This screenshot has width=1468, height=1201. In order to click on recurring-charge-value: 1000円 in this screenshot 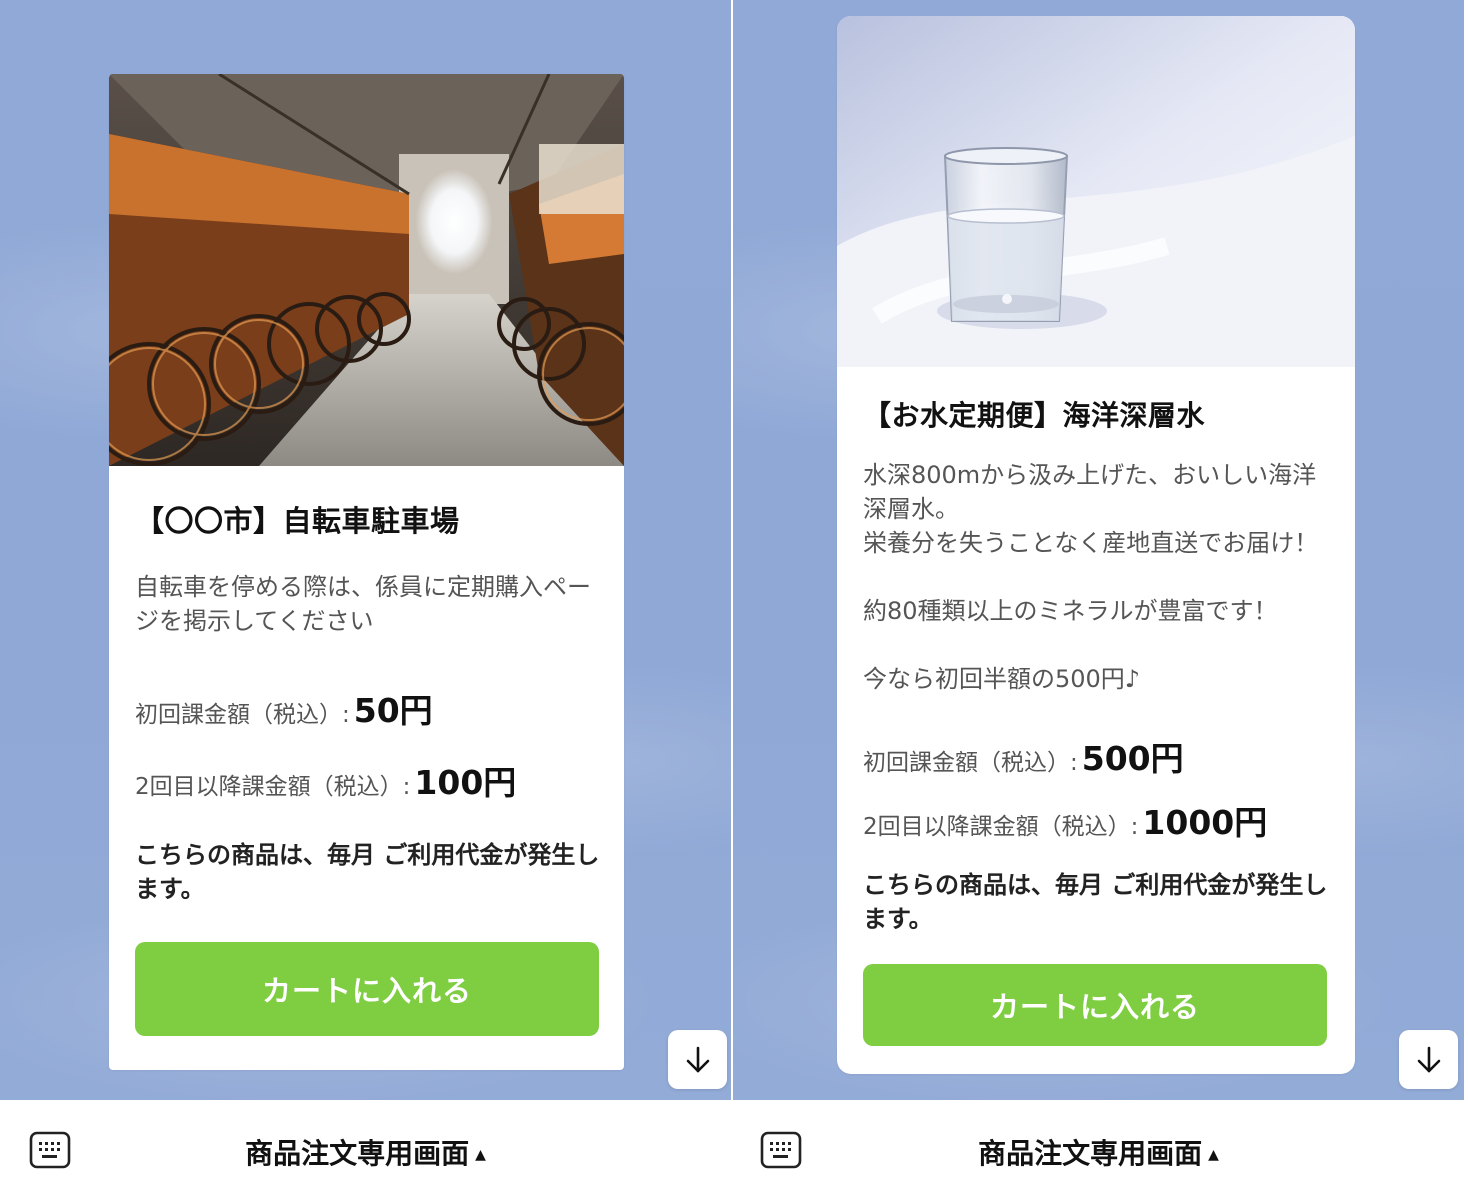, I will do `click(1205, 822)`.